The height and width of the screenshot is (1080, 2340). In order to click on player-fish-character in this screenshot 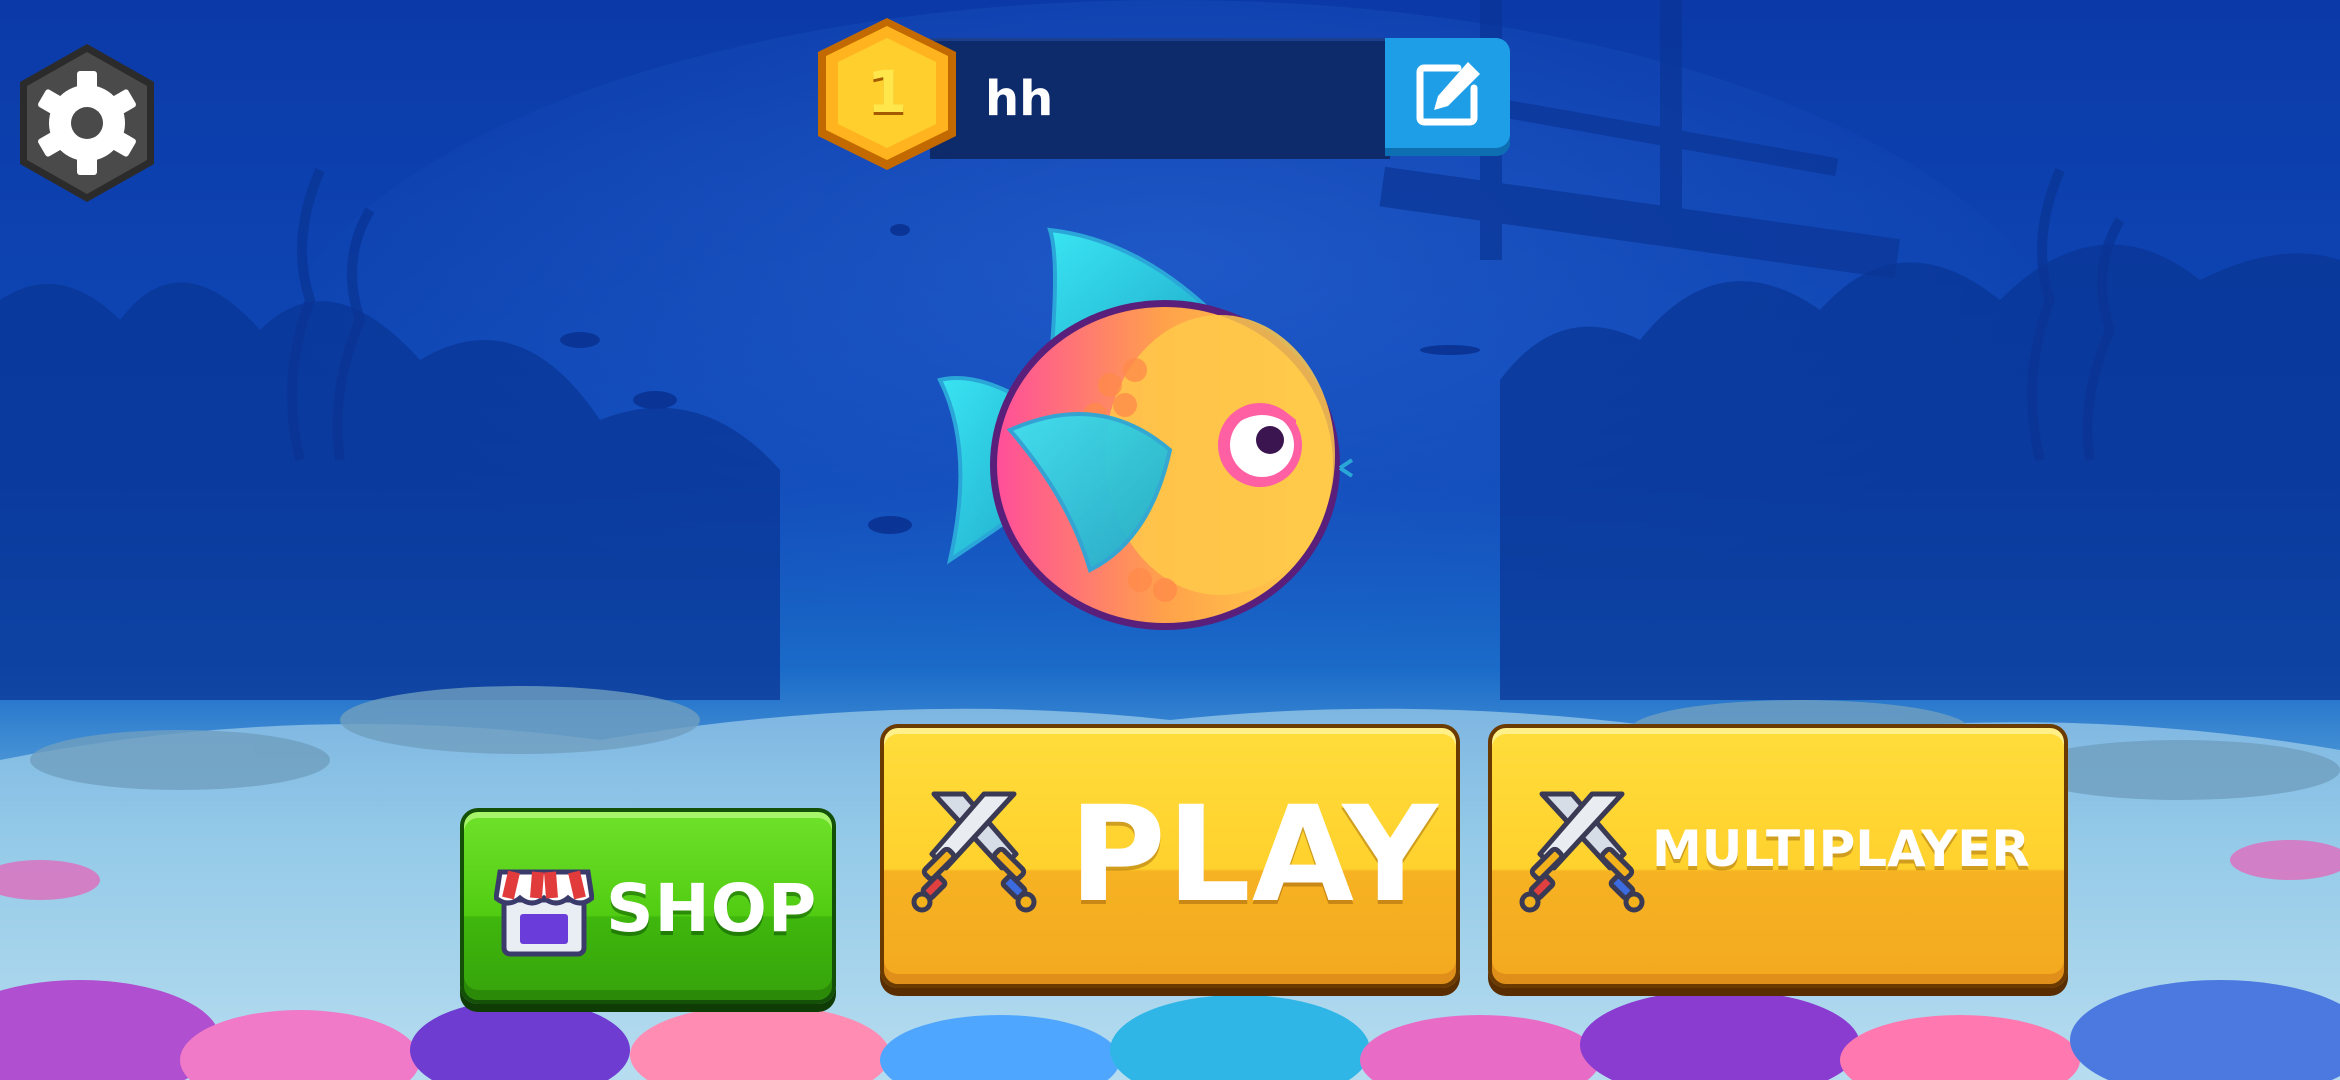, I will do `click(1145, 428)`.